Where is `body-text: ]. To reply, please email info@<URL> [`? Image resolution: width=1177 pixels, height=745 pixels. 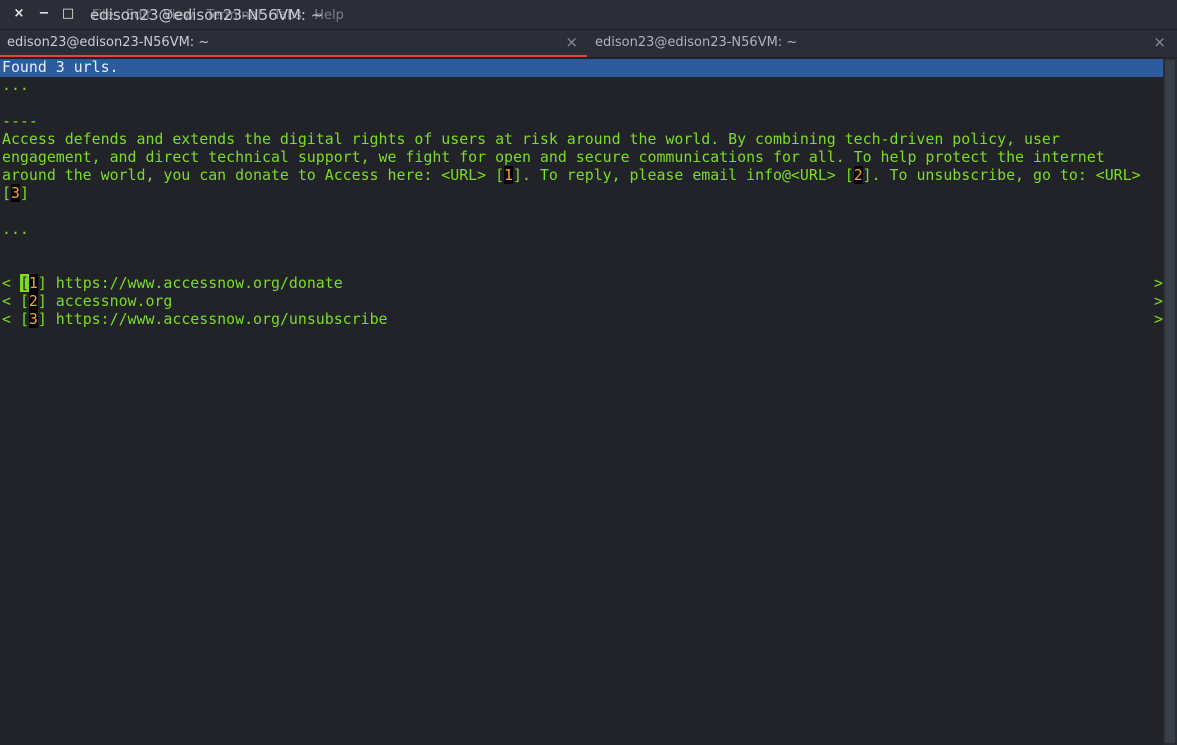 body-text: ]. To reply, please email info@<URL> [ is located at coordinates (683, 175).